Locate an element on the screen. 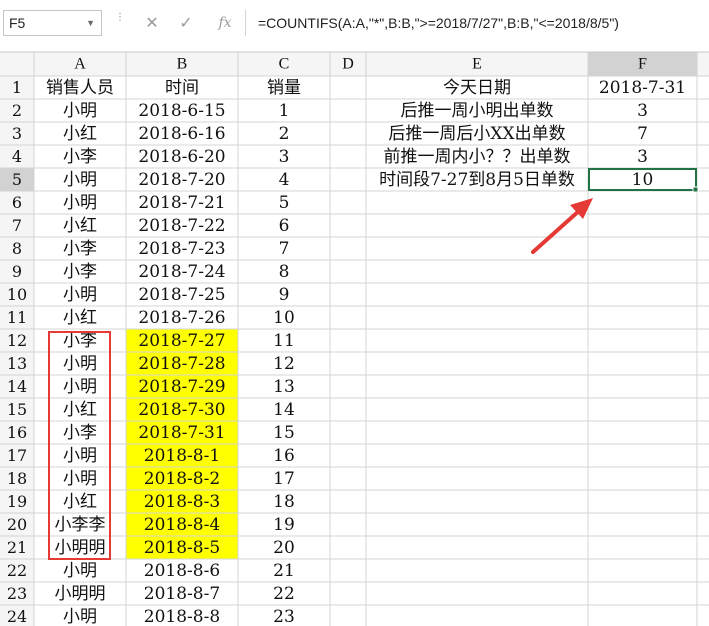  column-header-c: C is located at coordinates (284, 64).